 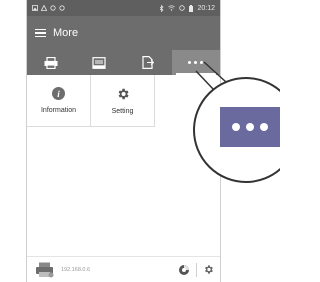 I want to click on printer-icon, so click(x=51, y=62).